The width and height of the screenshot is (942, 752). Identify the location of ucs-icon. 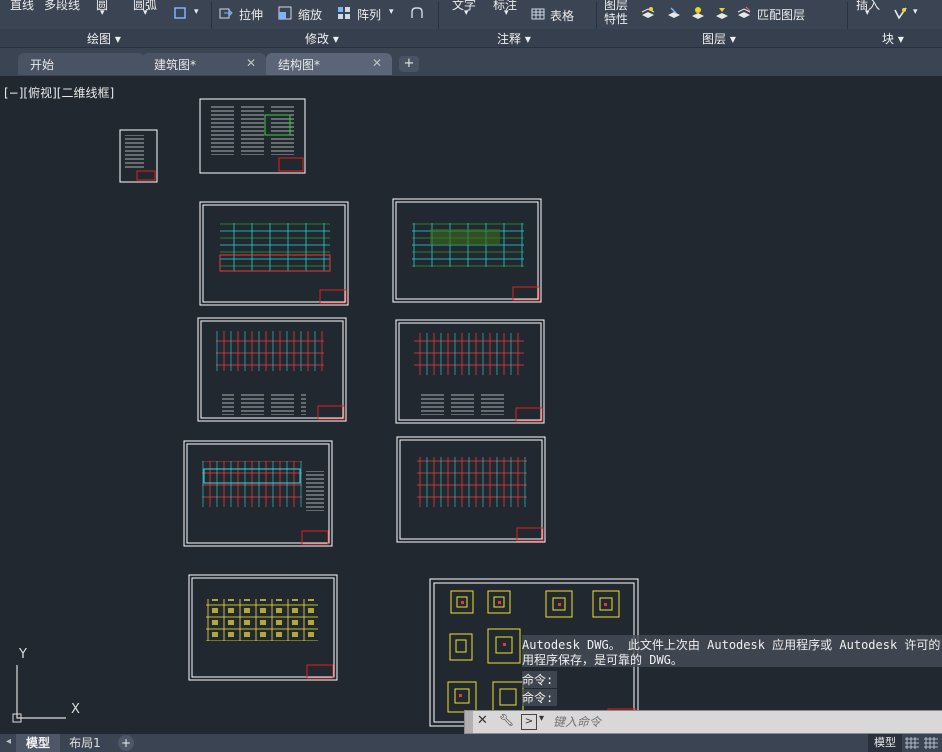
(39, 694).